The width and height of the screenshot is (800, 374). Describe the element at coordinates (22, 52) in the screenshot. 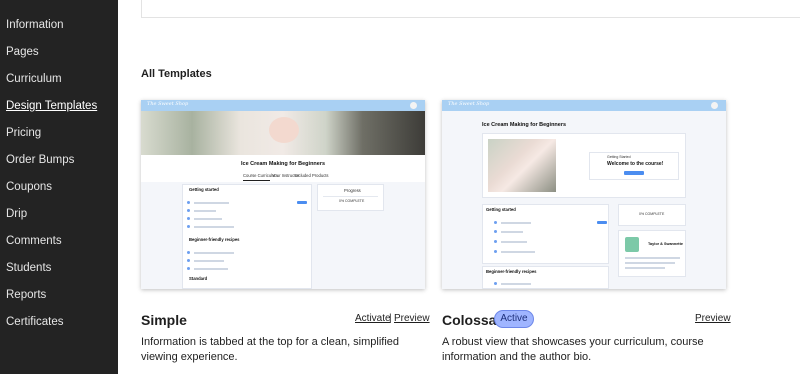

I see `sidebar-item-pages: Pages` at that location.